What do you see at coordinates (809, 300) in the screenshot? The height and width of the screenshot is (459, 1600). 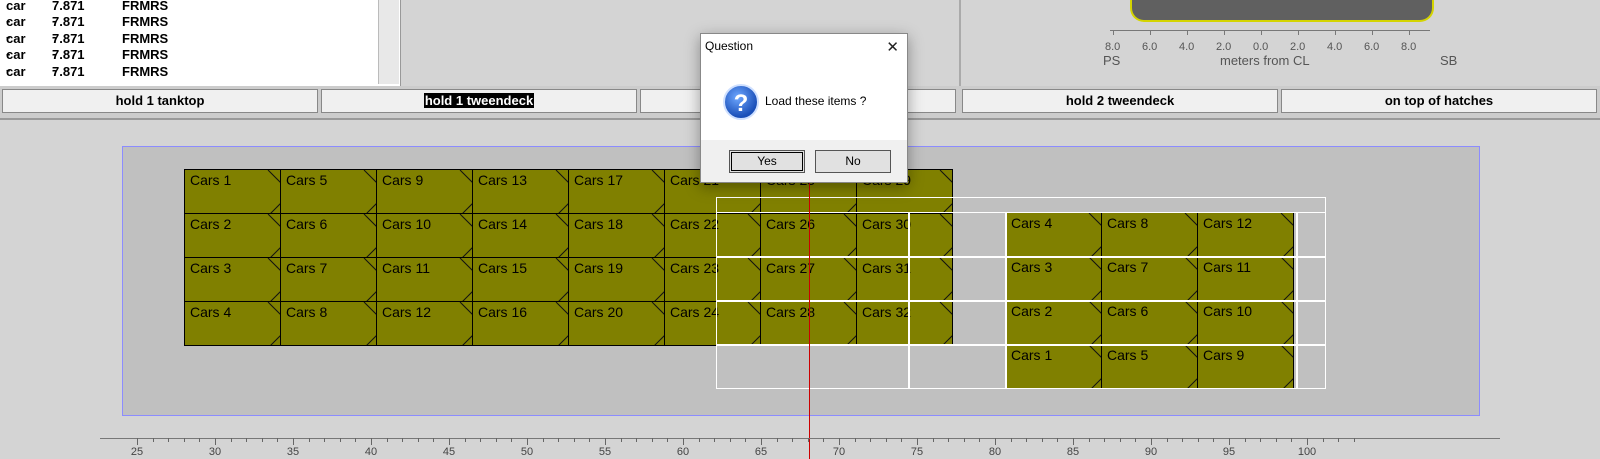 I see `position-marker` at bounding box center [809, 300].